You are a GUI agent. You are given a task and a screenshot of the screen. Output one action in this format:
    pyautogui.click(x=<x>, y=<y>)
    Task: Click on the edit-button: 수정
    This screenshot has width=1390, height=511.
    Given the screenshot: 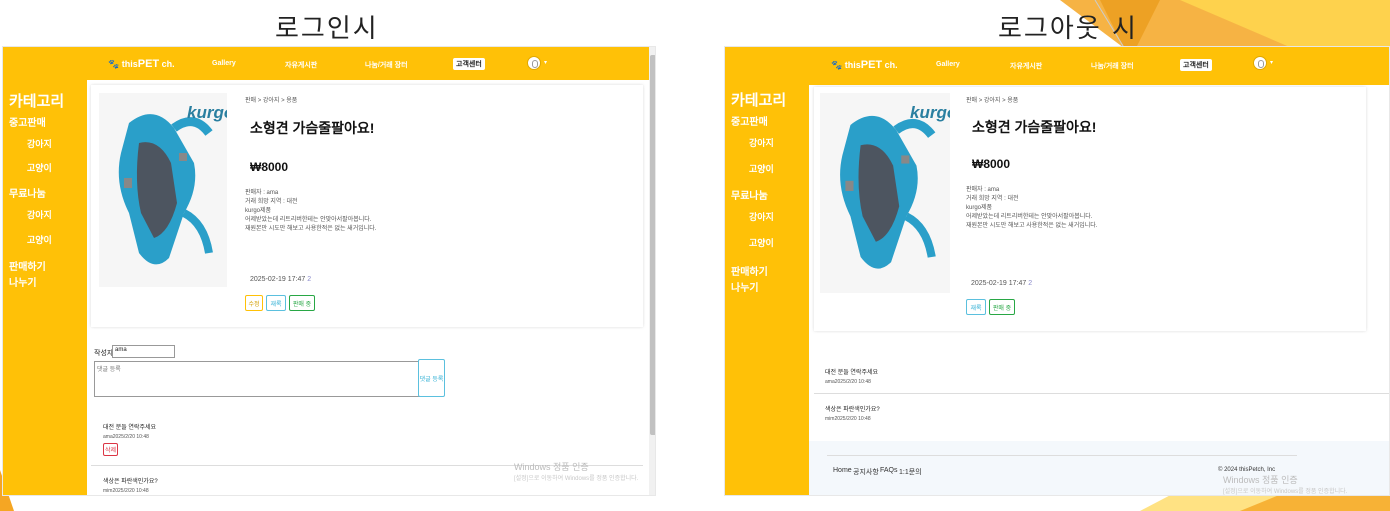 What is the action you would take?
    pyautogui.click(x=254, y=303)
    